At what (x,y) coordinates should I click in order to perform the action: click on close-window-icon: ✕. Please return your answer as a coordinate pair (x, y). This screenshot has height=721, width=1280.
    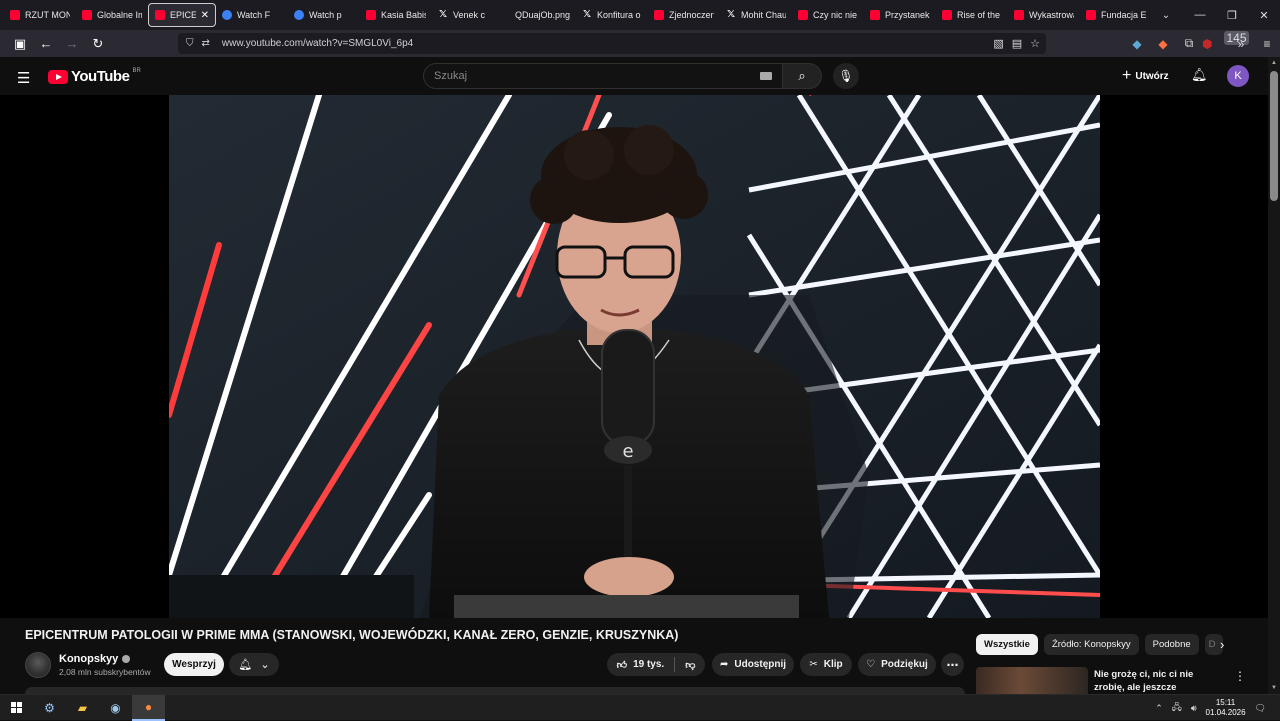
    Looking at the image, I should click on (1264, 15).